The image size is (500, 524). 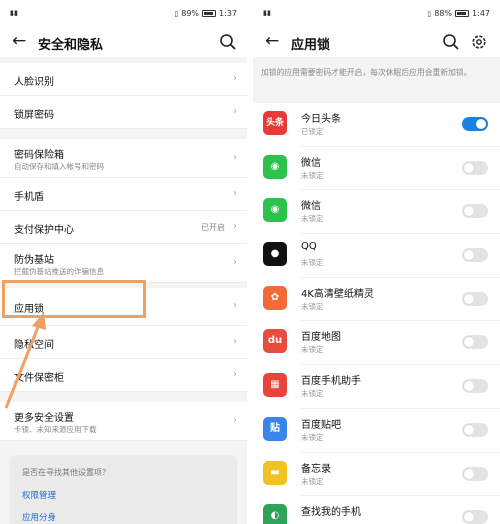 I want to click on wechat-icon: ◉, so click(x=275, y=166).